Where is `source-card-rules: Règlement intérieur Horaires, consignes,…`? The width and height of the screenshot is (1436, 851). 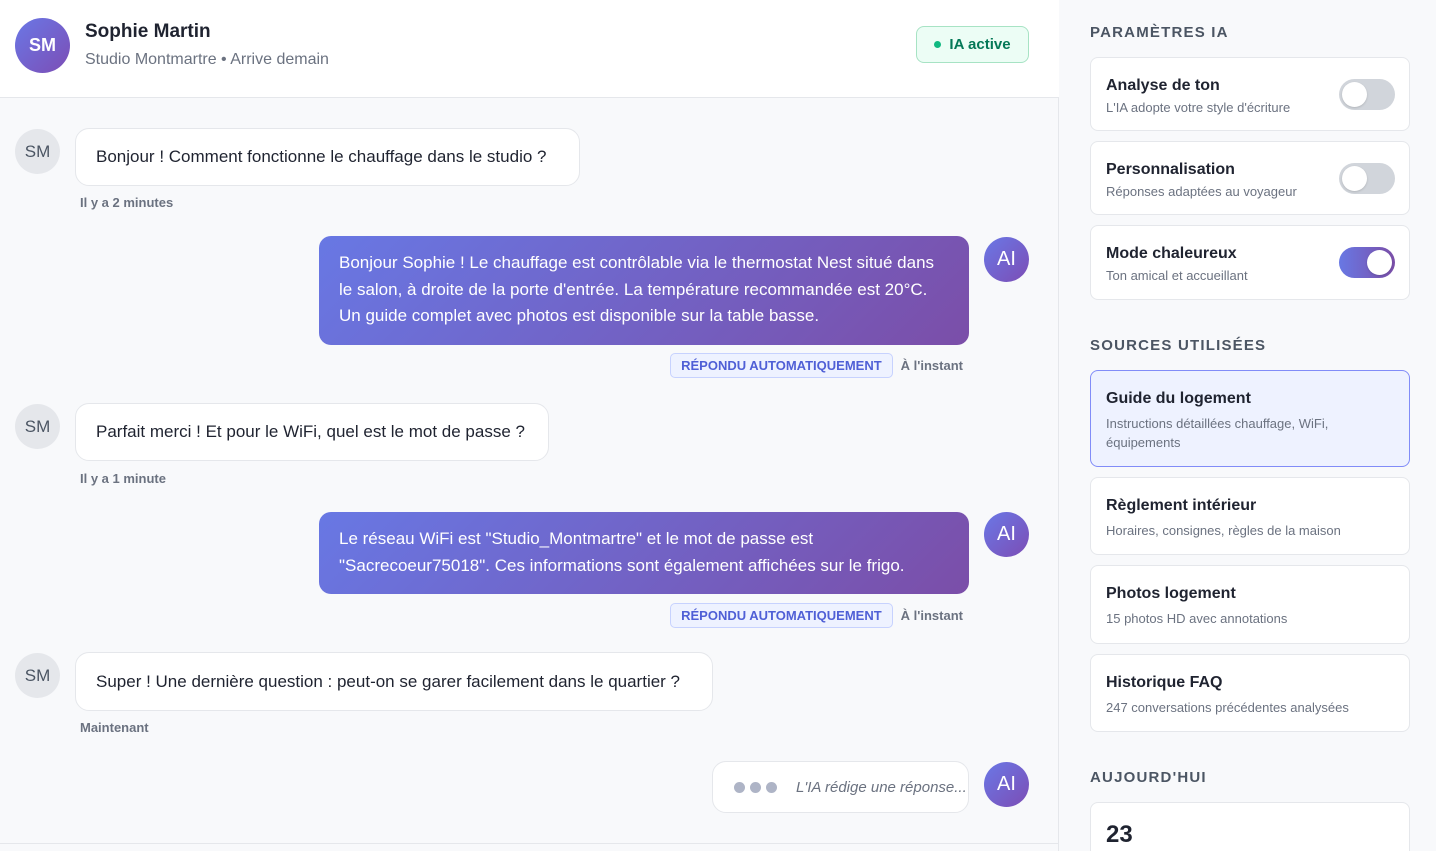 source-card-rules: Règlement intérieur Horaires, consignes,… is located at coordinates (1250, 516).